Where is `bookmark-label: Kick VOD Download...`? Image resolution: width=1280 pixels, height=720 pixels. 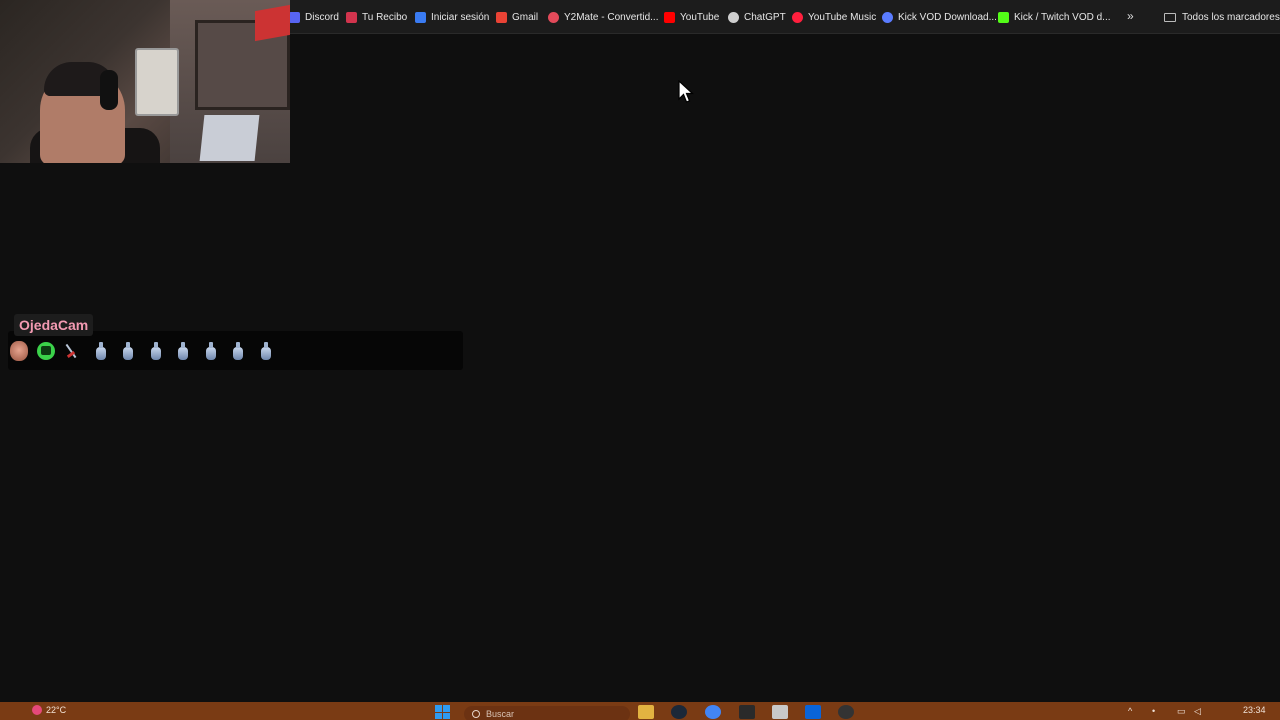 bookmark-label: Kick VOD Download... is located at coordinates (947, 17).